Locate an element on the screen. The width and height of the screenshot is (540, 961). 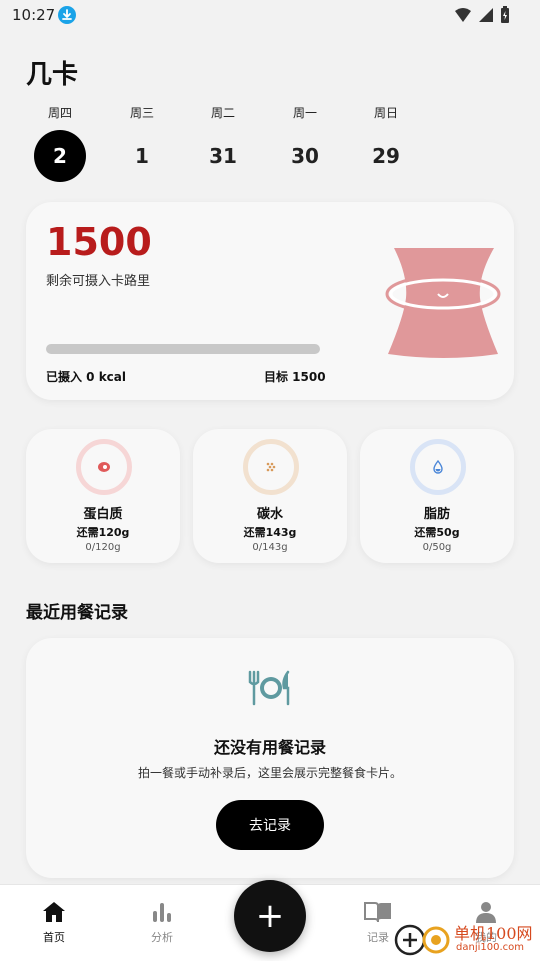
fat-ring is located at coordinates (438, 467).